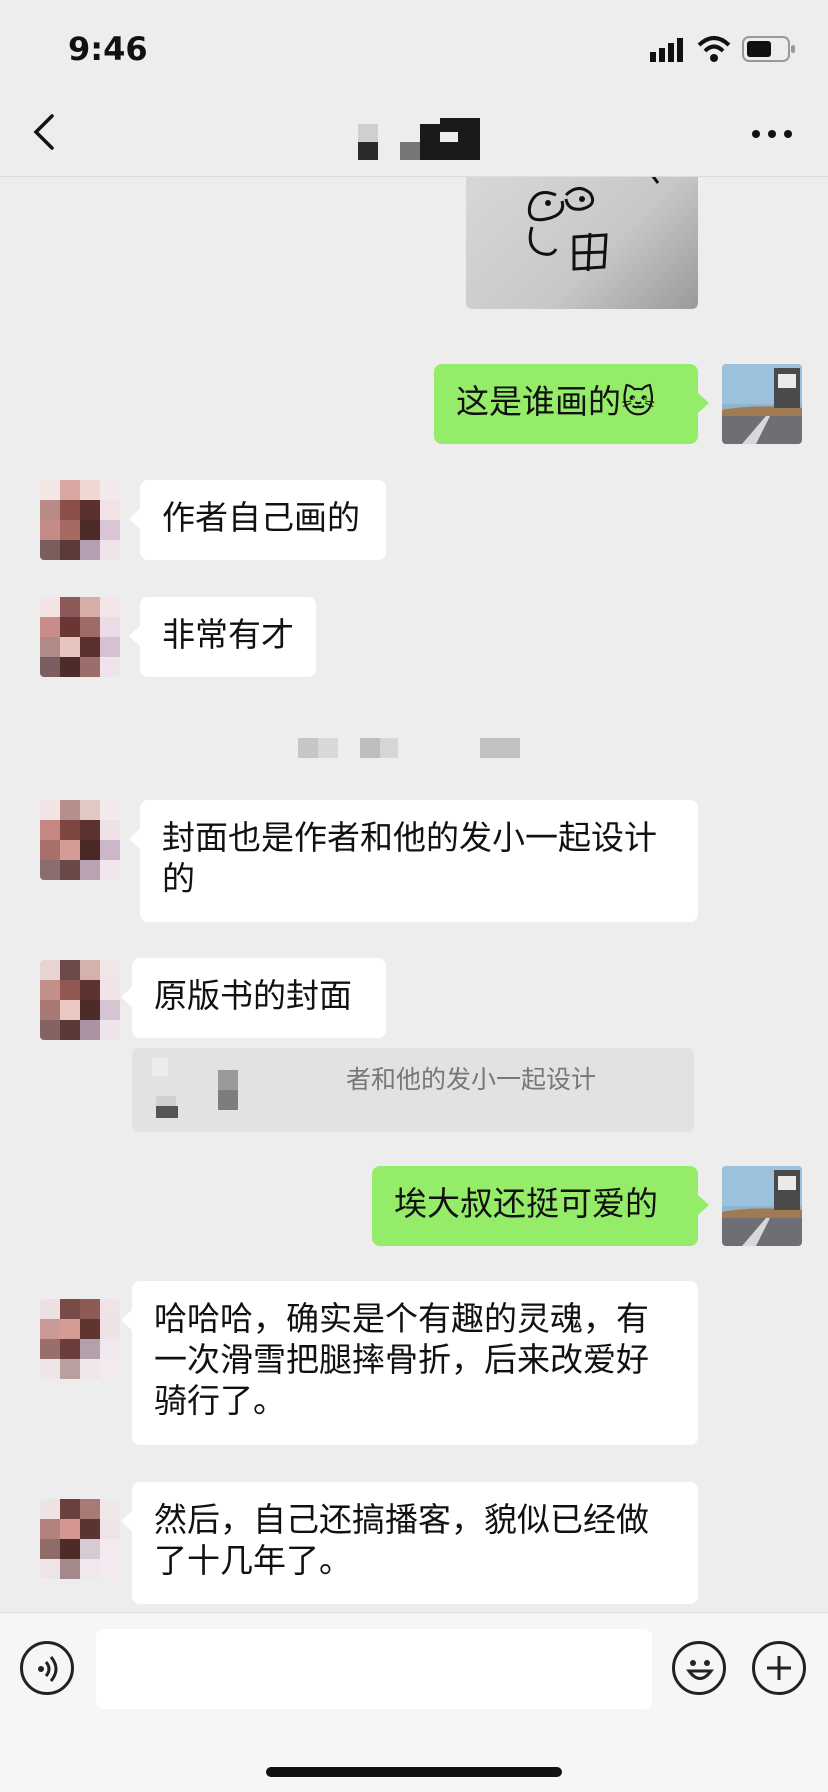  I want to click on cellular-signal-icon, so click(666, 50).